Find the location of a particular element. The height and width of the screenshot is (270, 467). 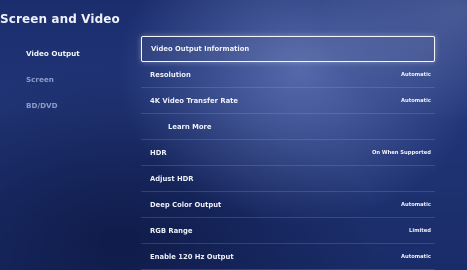

row-value: On When Supported is located at coordinates (401, 152).